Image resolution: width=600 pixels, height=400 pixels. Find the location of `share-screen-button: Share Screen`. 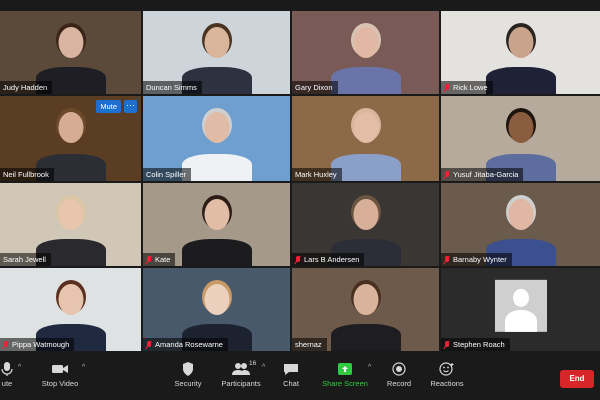

share-screen-button: Share Screen is located at coordinates (345, 373).